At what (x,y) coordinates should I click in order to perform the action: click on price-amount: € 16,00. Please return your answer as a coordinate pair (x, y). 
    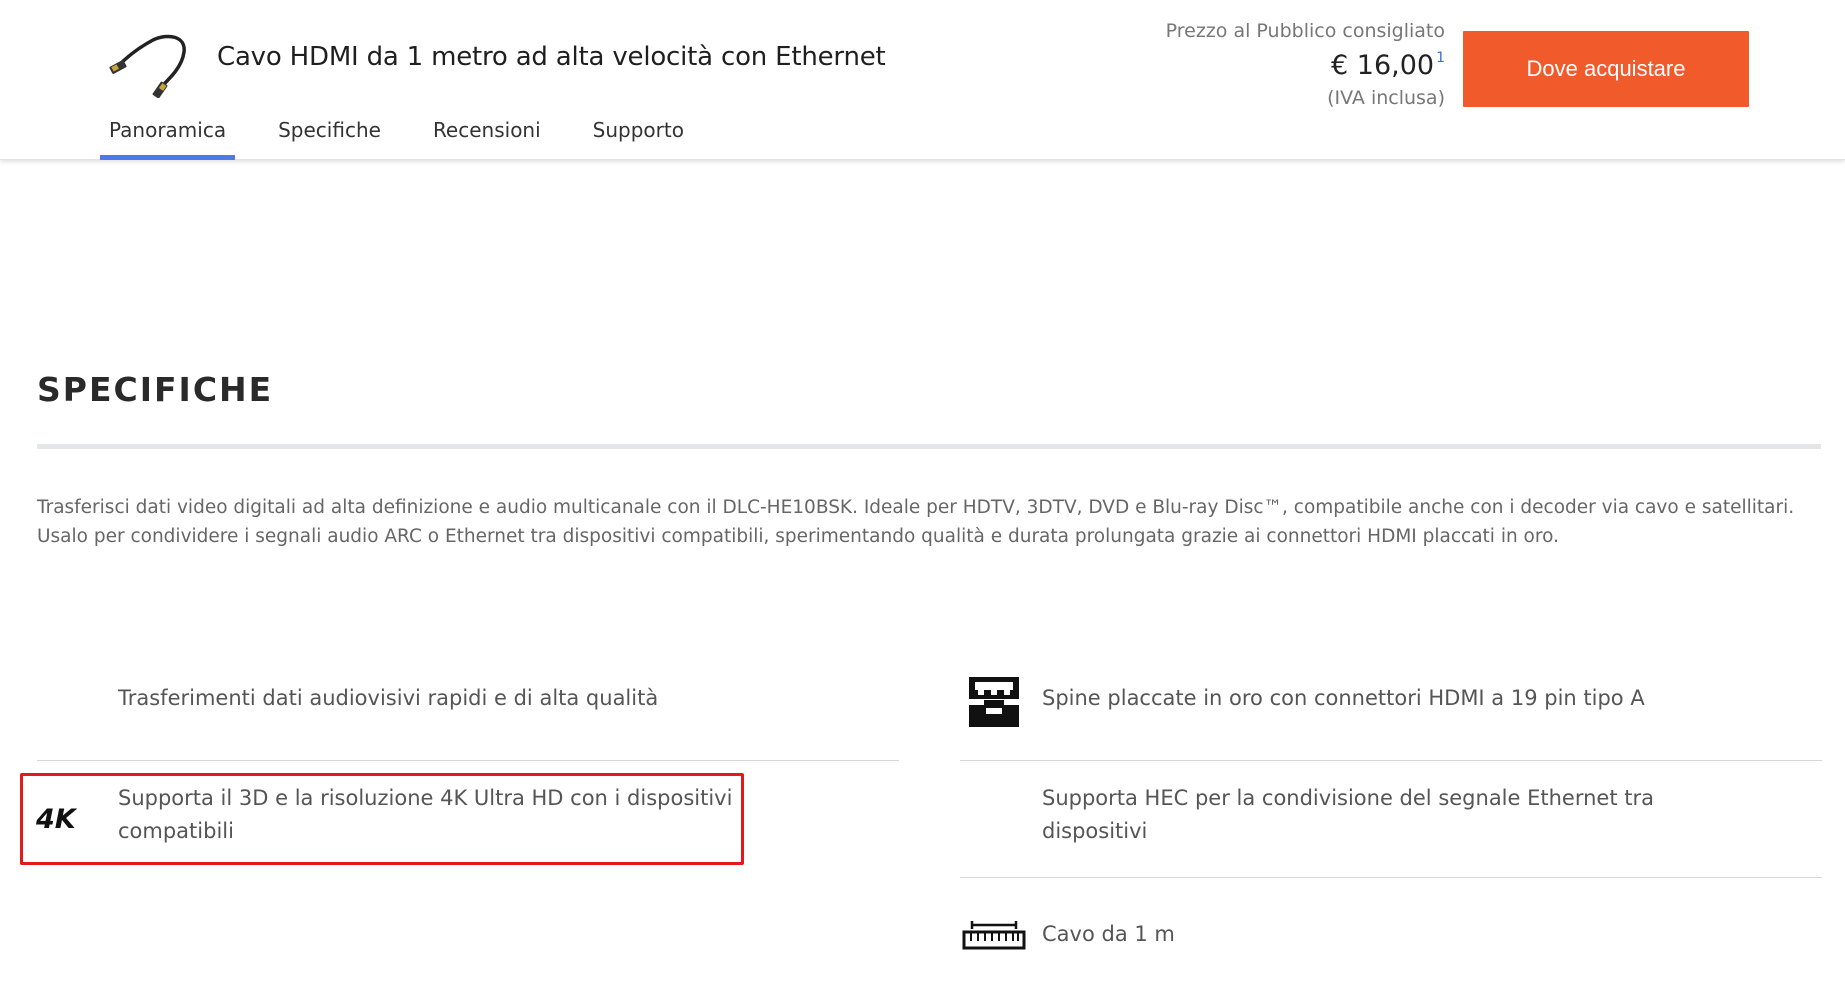
    Looking at the image, I should click on (1383, 65).